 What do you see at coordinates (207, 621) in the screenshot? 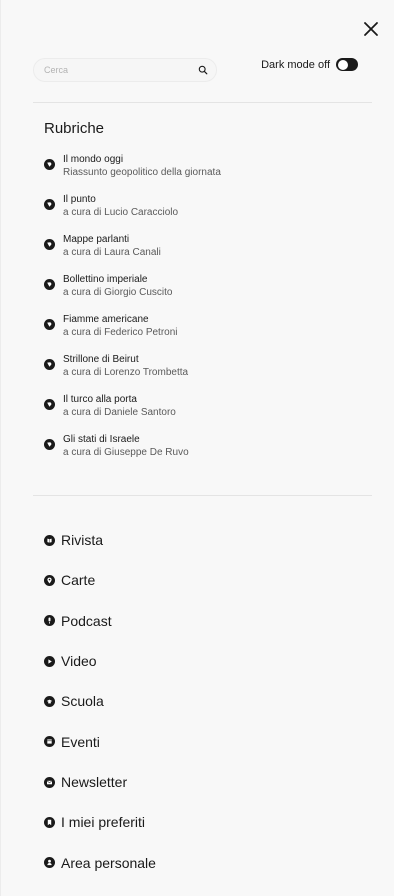
I see `nav-item-podcast: Podcast` at bounding box center [207, 621].